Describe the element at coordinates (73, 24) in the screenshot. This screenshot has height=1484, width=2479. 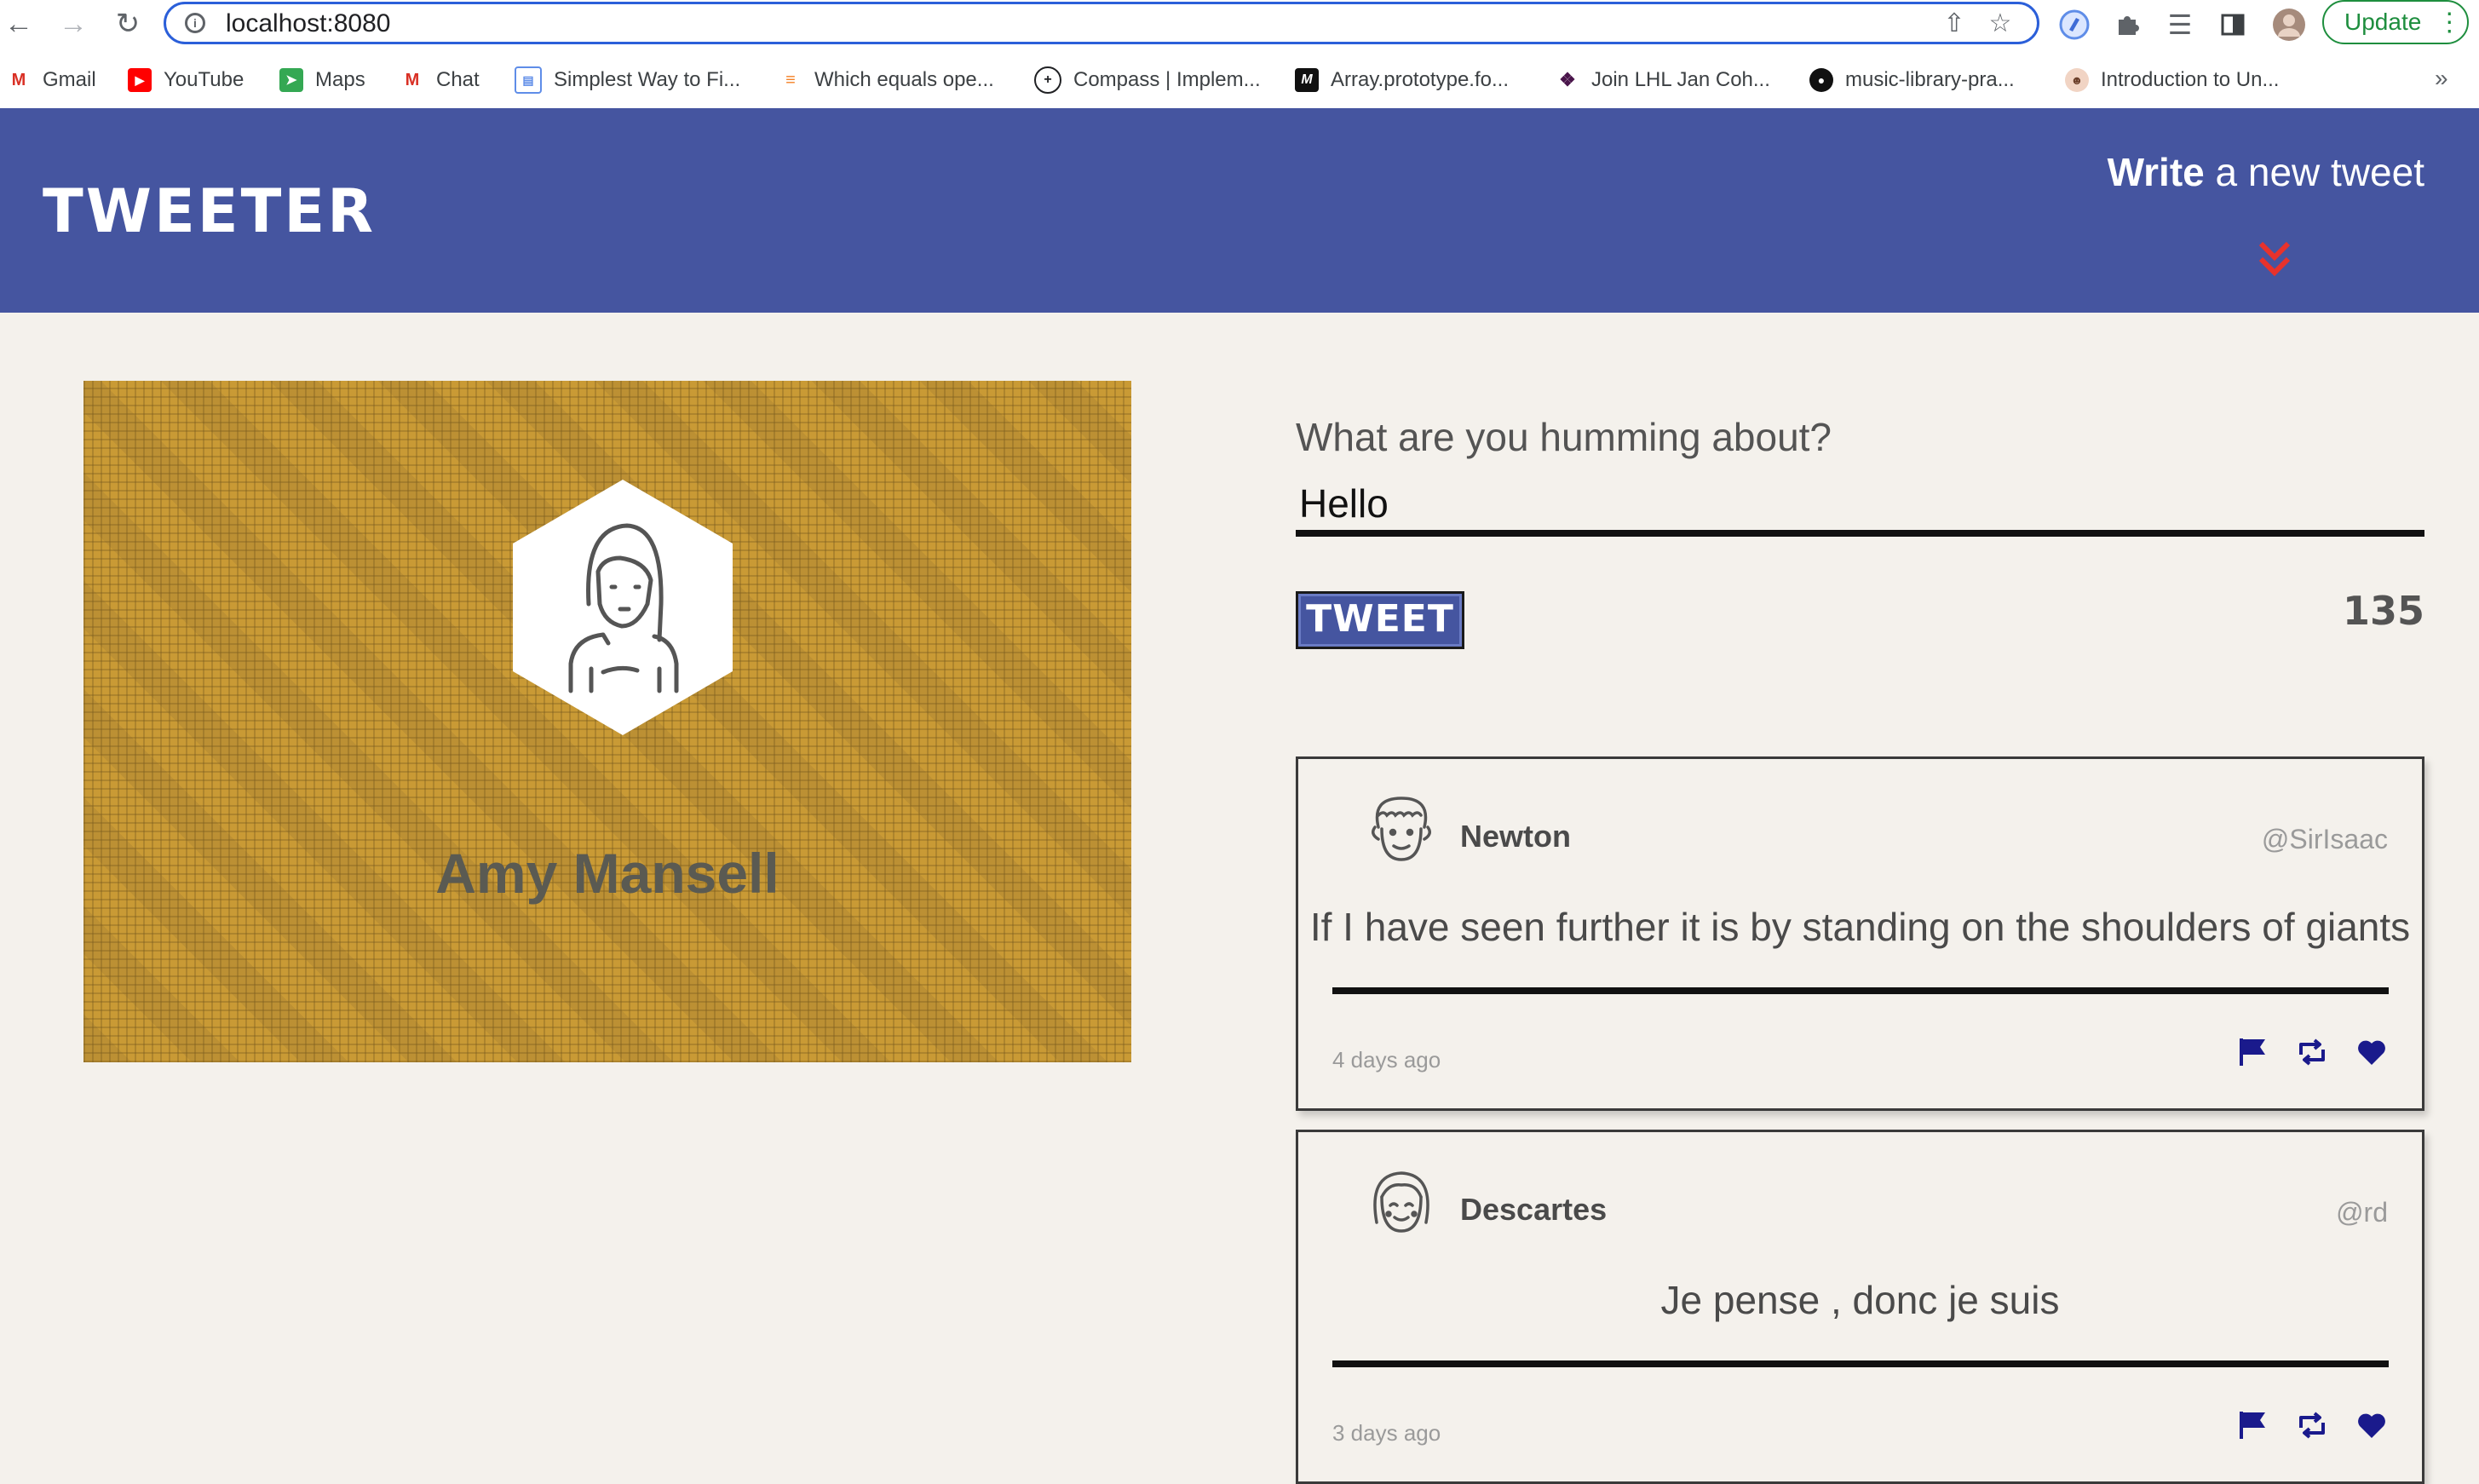
I see `forward-icon: →` at that location.